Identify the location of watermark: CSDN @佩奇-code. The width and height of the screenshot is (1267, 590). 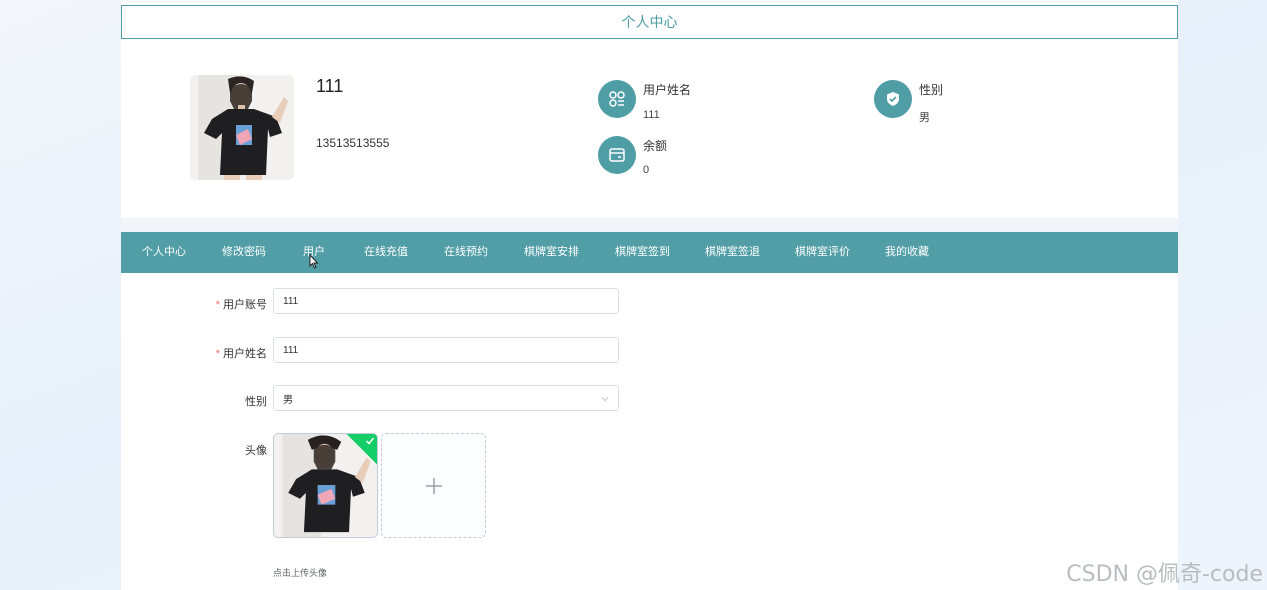
(1164, 574).